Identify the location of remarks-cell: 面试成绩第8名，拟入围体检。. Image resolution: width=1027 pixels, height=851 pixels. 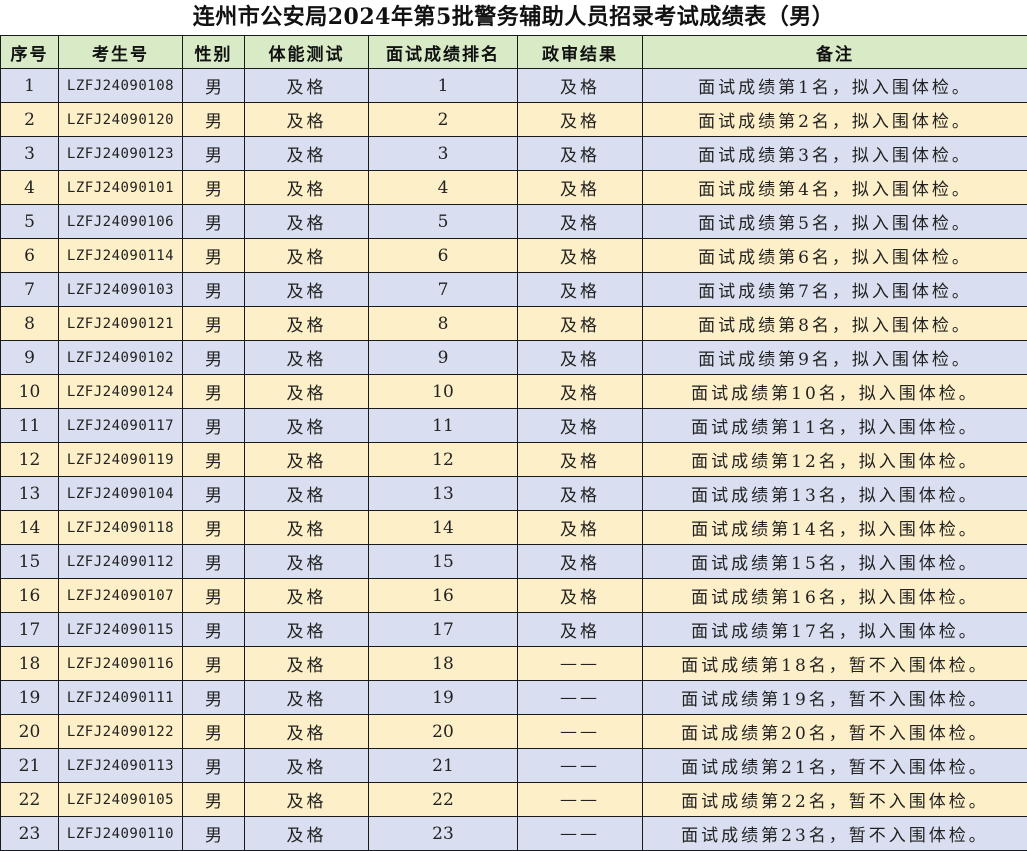
(834, 323).